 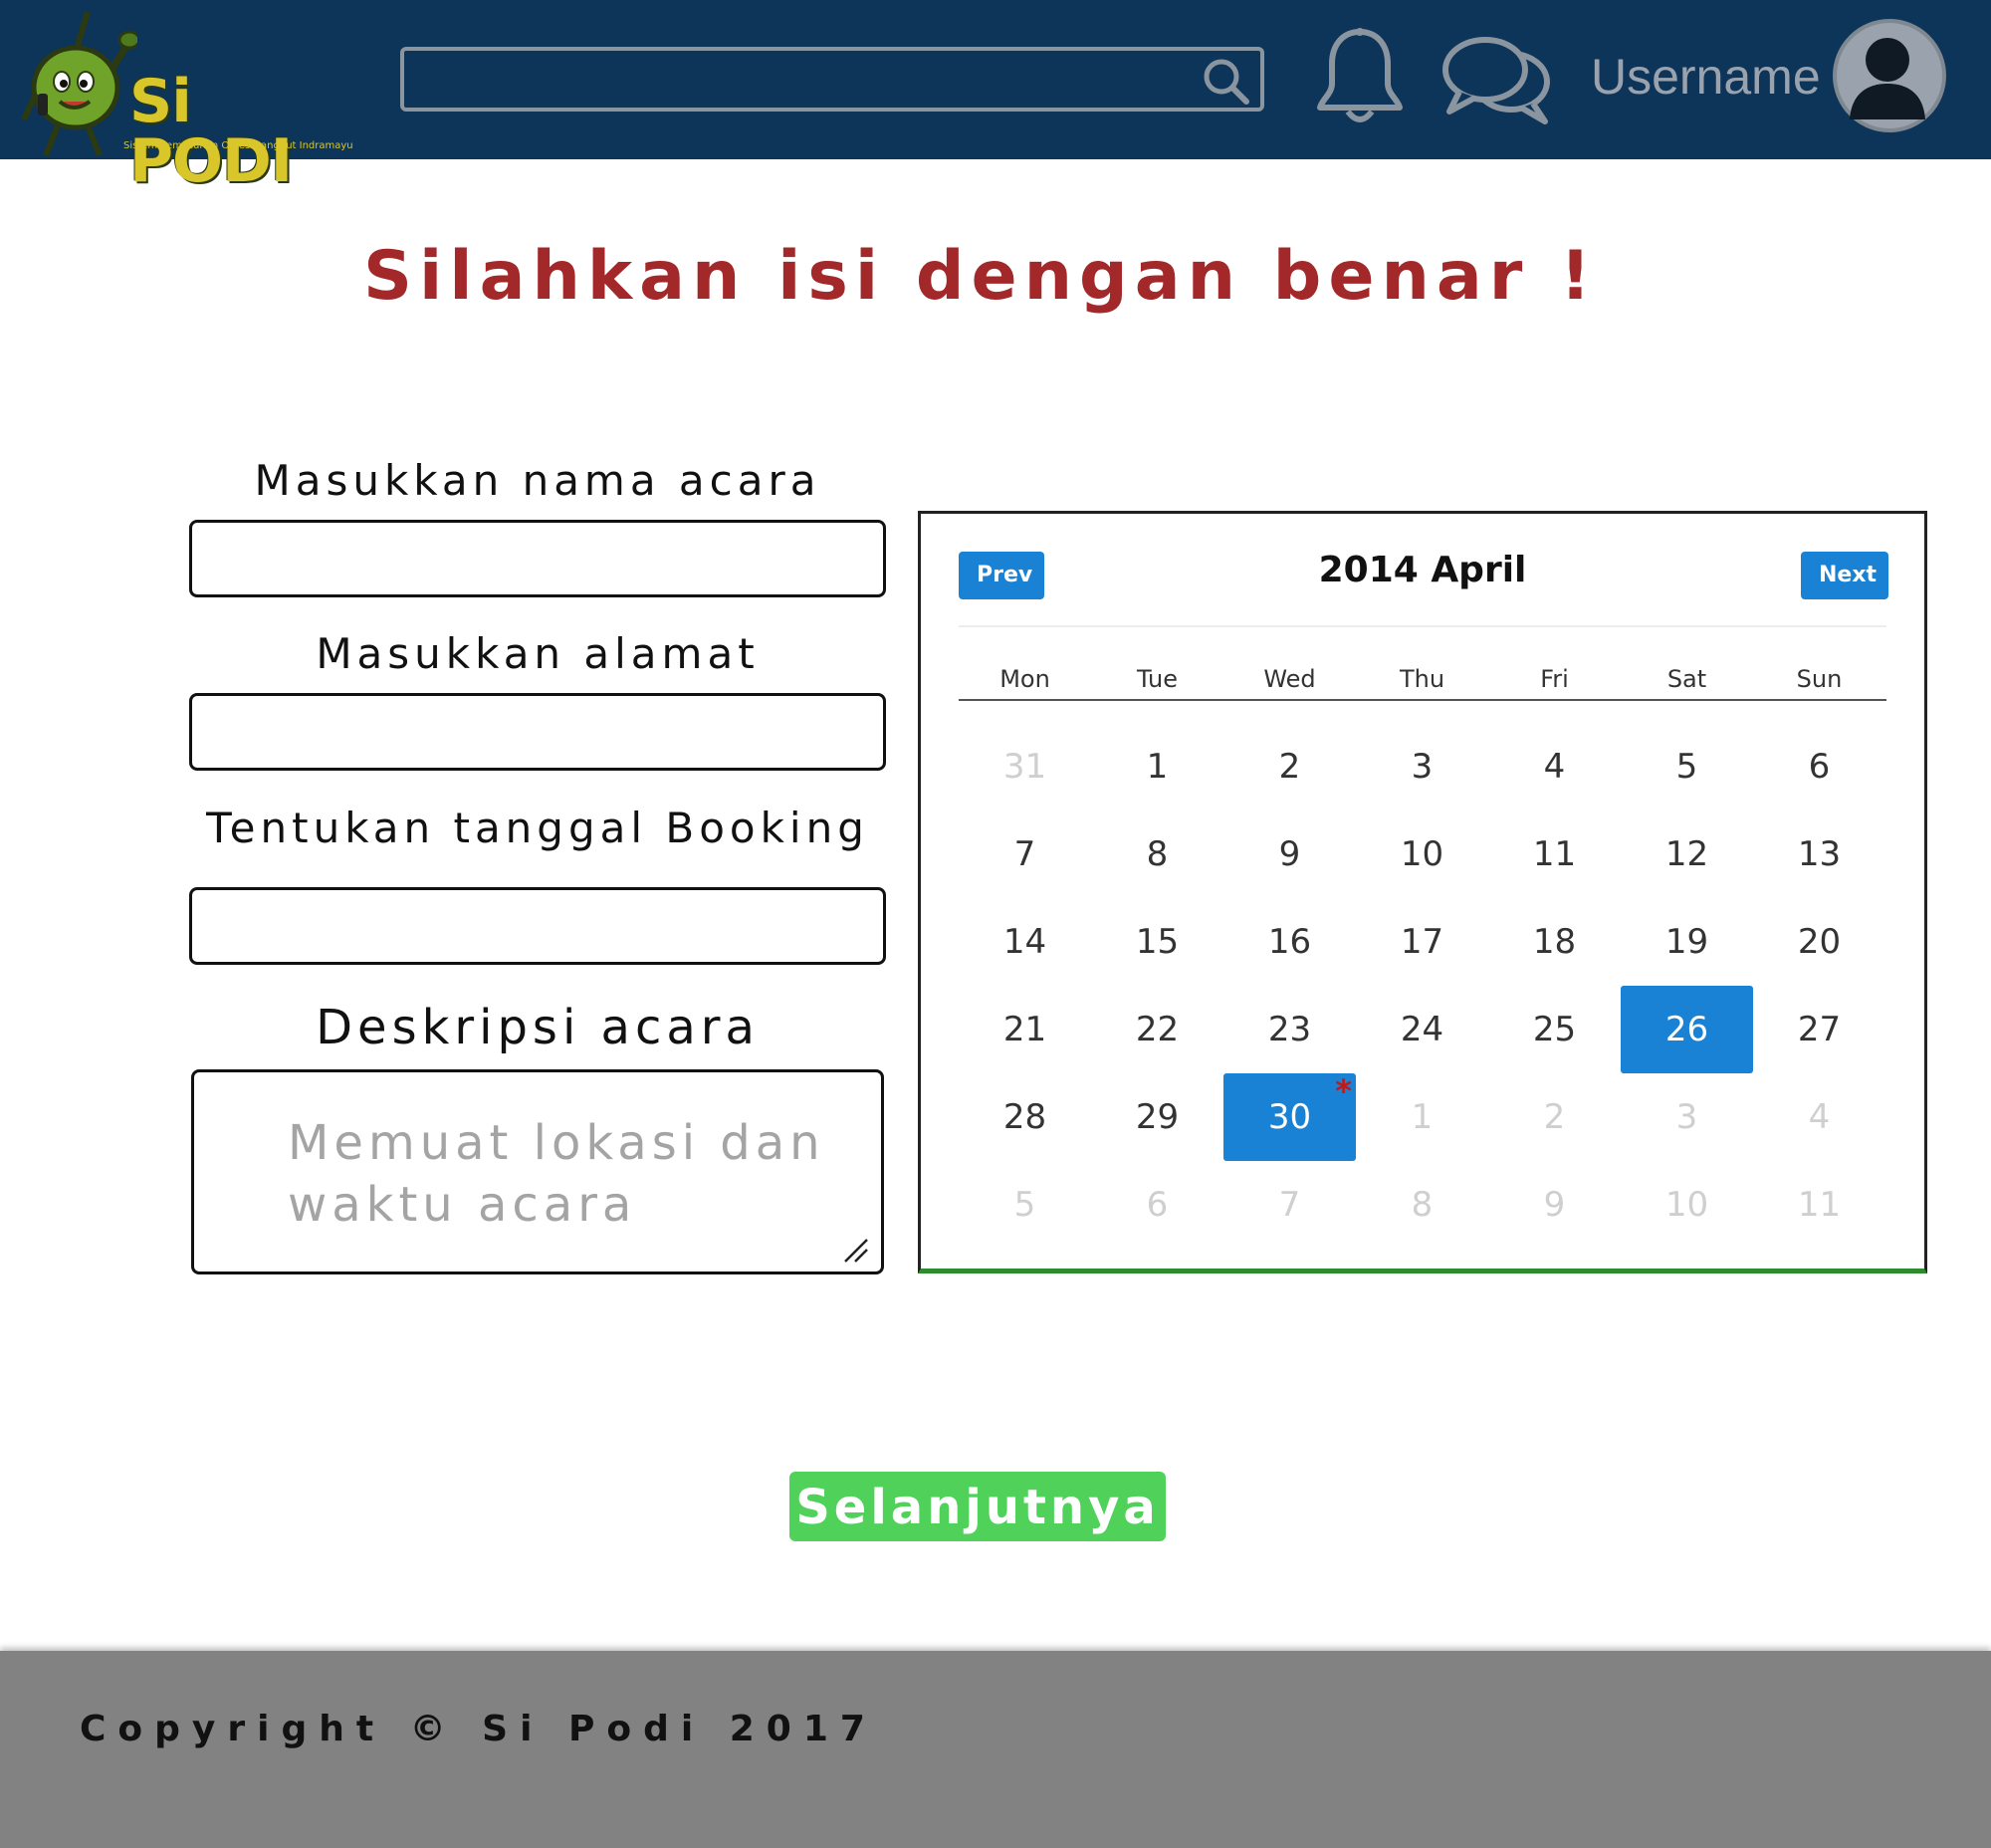 I want to click on description-textarea: Memuat lokasi dan waktu acara, so click(x=537, y=1171).